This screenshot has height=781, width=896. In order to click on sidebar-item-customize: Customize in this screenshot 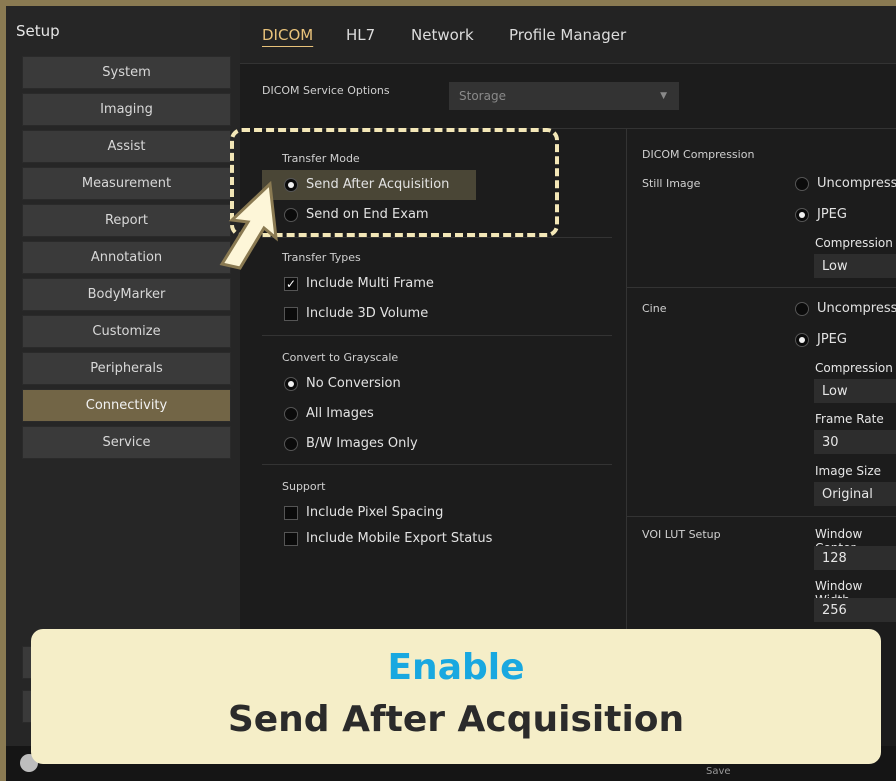, I will do `click(126, 331)`.